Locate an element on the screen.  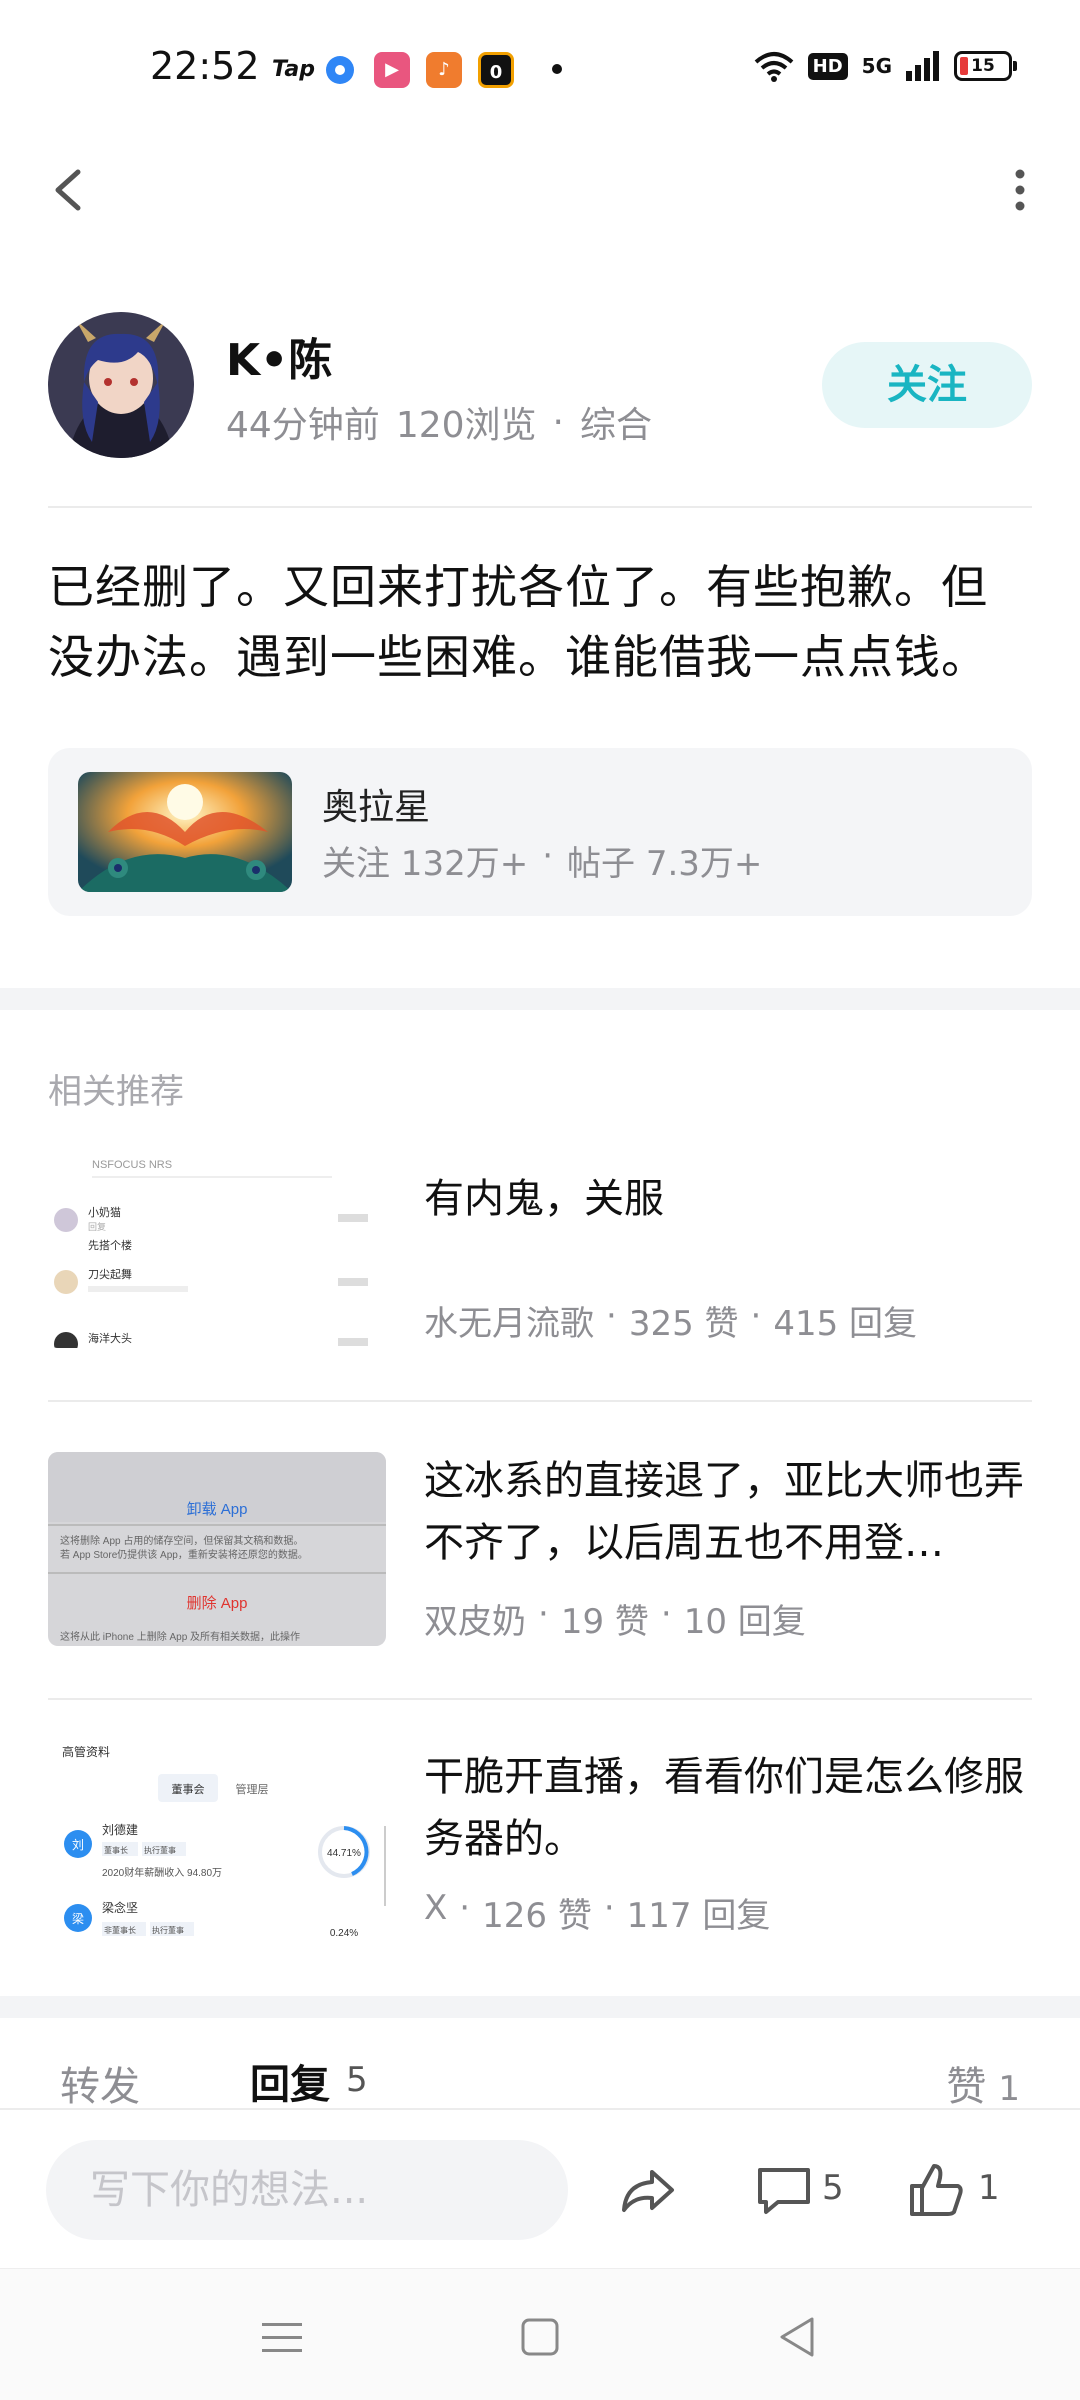
comment-icon is located at coordinates (784, 2190).